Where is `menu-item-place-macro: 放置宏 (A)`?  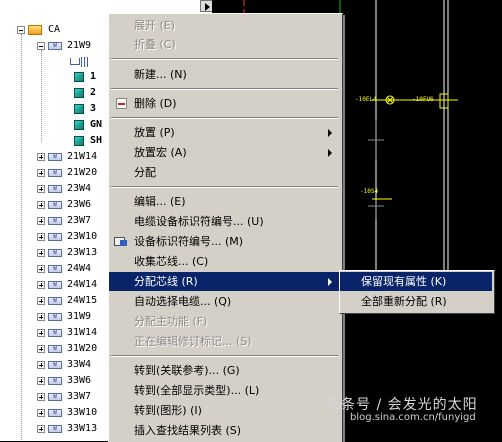
menu-item-place-macro: 放置宏 (A) is located at coordinates (224, 152).